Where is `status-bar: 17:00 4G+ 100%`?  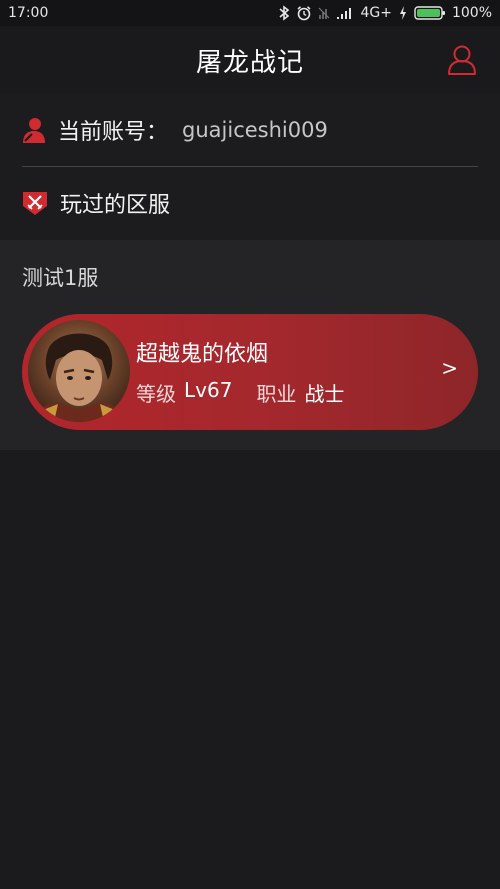
status-bar: 17:00 4G+ 100% is located at coordinates (250, 13).